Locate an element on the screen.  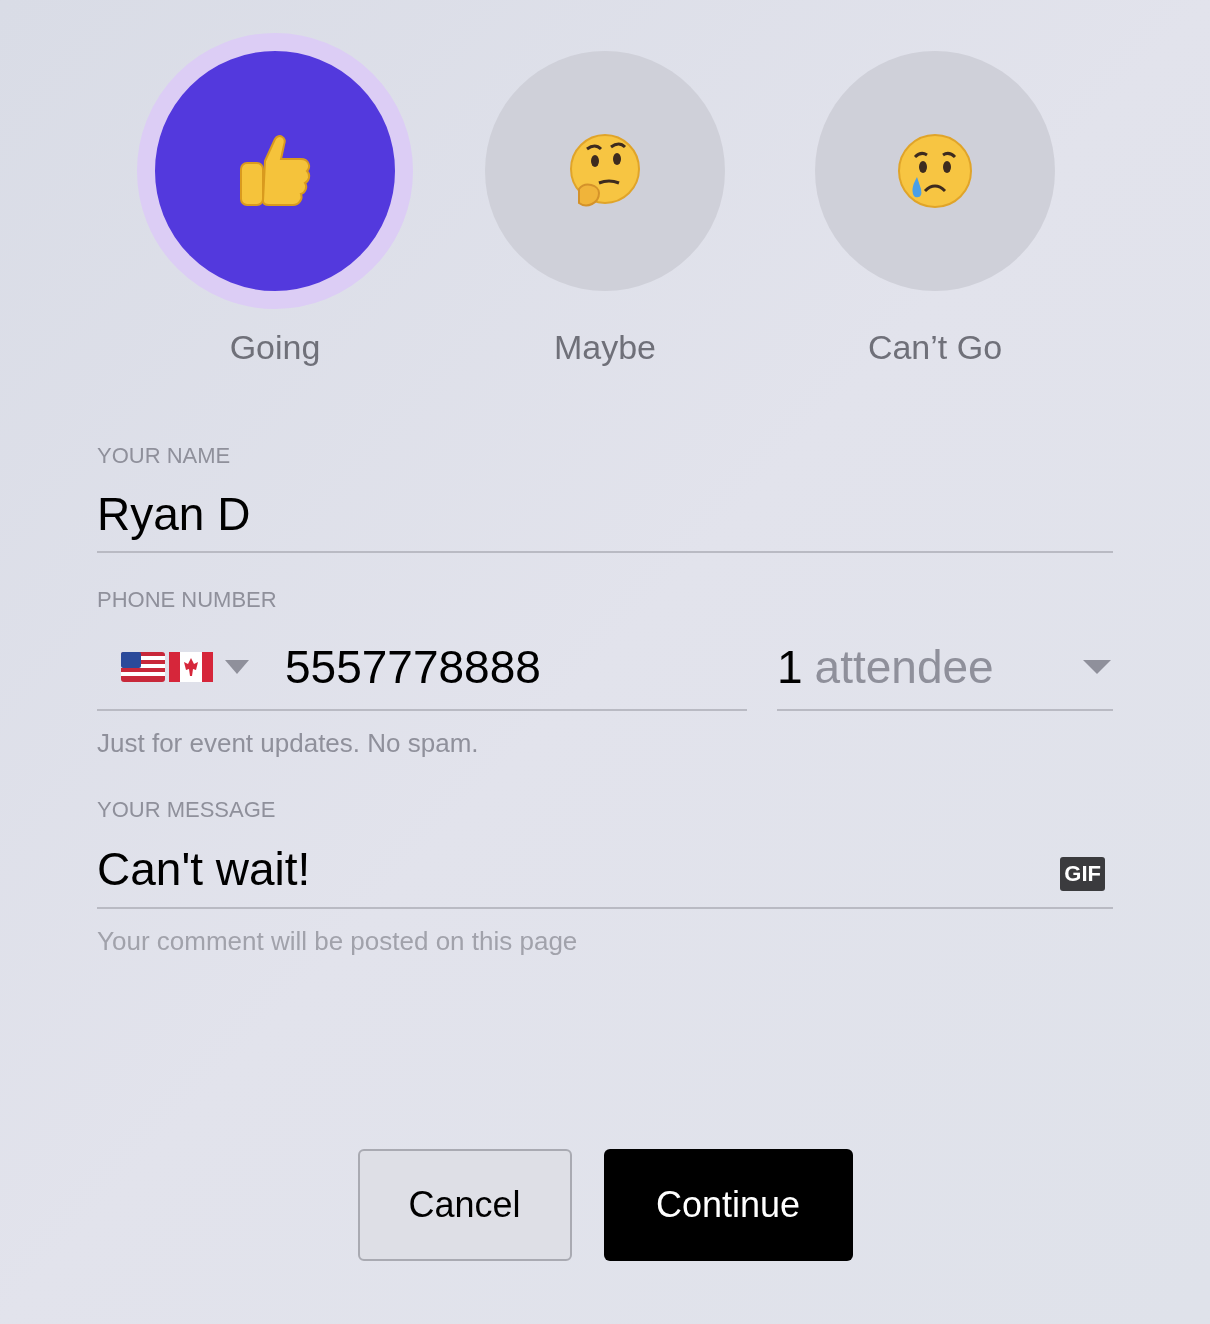
rsvp-option-label: Going is located at coordinates (275, 347).